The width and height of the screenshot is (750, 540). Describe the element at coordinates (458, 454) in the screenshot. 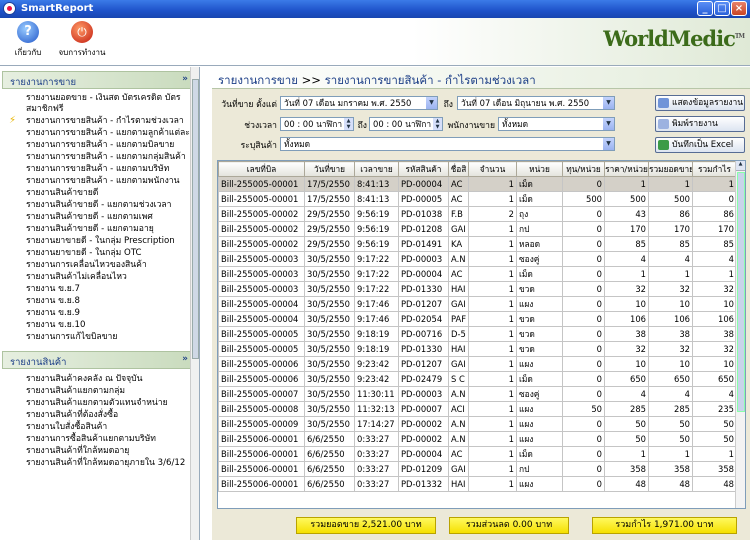

I see `table-cell: AC` at that location.